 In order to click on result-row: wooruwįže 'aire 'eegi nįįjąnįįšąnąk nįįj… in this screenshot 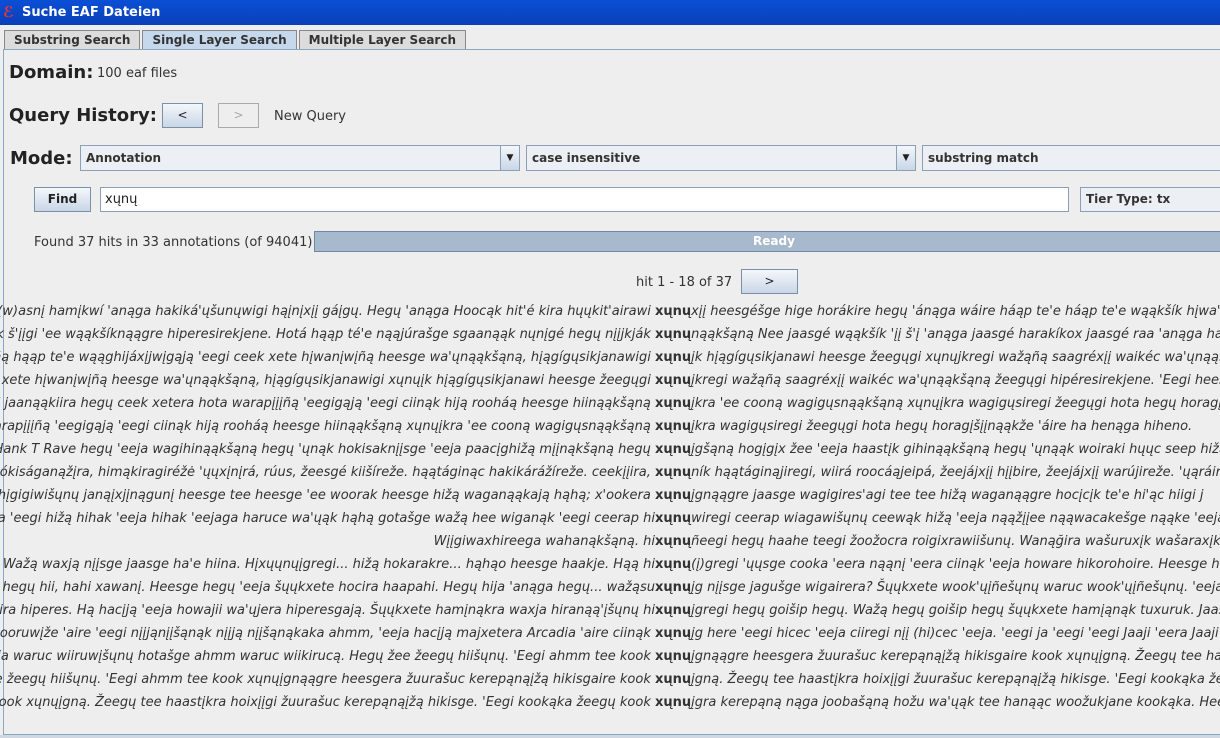, I will do `click(610, 633)`.